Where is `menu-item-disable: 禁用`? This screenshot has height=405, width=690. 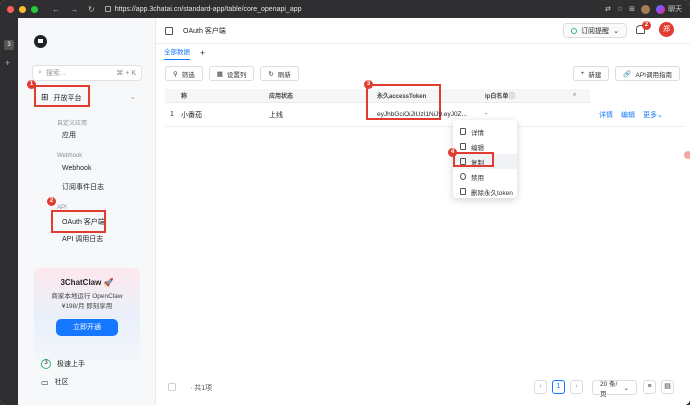 menu-item-disable: 禁用 is located at coordinates (485, 176).